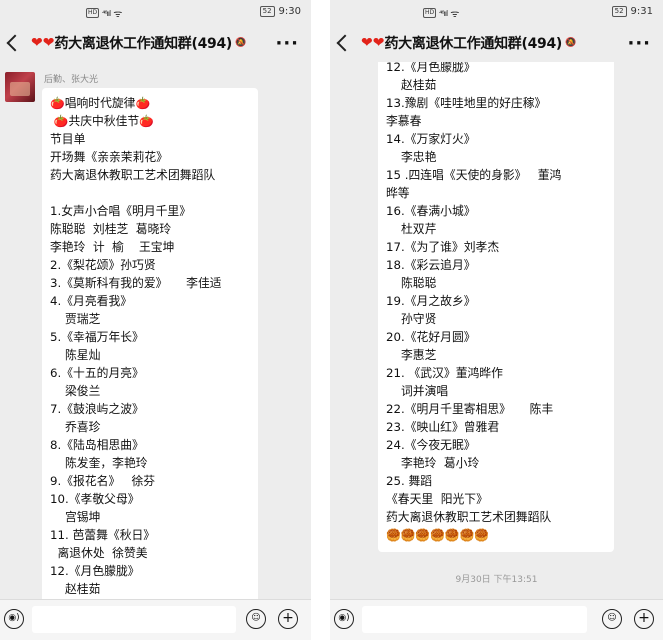 This screenshot has width=663, height=640. Describe the element at coordinates (103, 535) in the screenshot. I see `message-line: 11. 芭蕾舞《秋日》` at that location.